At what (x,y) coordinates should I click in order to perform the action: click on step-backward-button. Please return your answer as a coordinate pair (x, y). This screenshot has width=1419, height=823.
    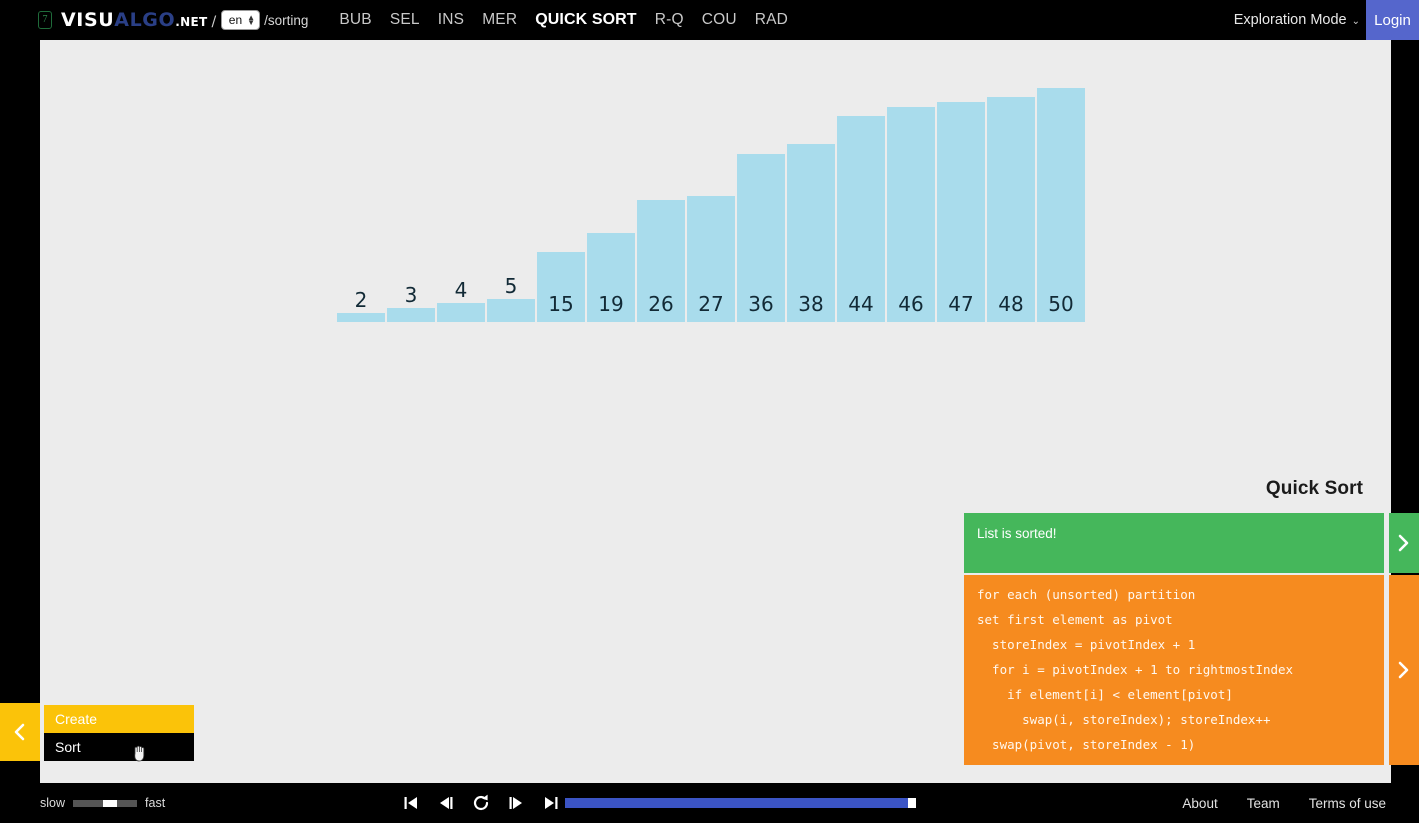
    Looking at the image, I should click on (446, 803).